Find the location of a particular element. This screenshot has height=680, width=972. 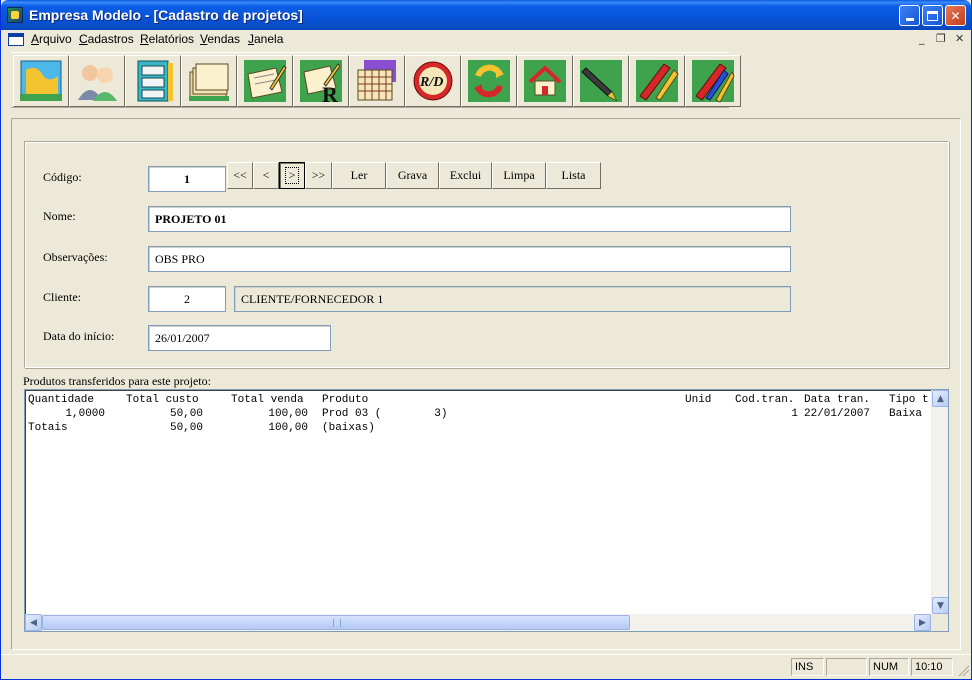

menu-cadastros: Cadastros is located at coordinates (106, 39).